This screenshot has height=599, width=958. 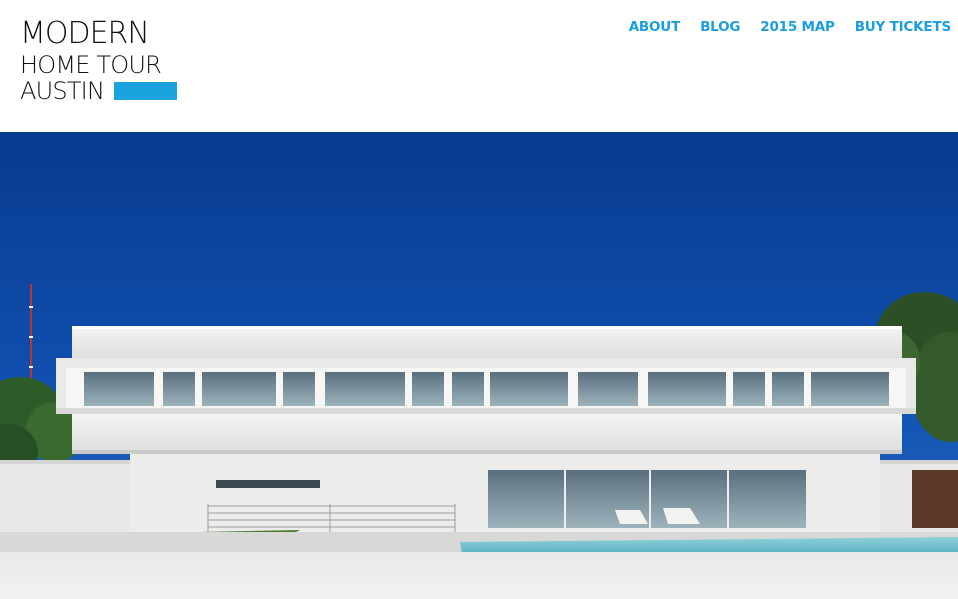 What do you see at coordinates (479, 575) in the screenshot?
I see `foreground-ground` at bounding box center [479, 575].